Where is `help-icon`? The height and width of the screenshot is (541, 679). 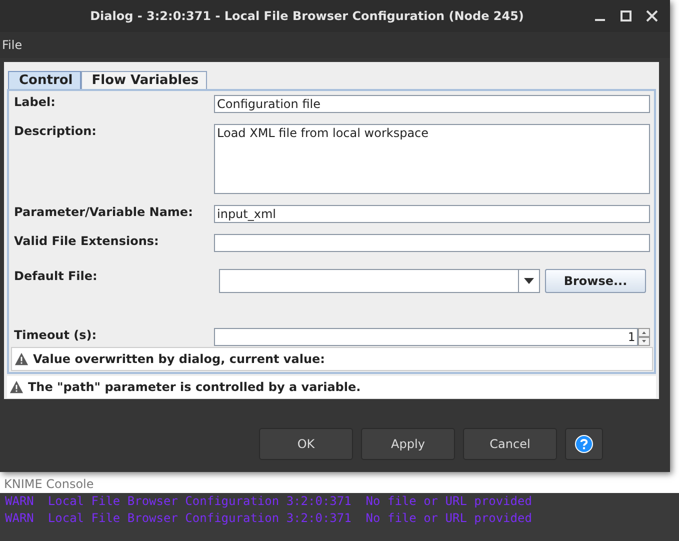 help-icon is located at coordinates (584, 444).